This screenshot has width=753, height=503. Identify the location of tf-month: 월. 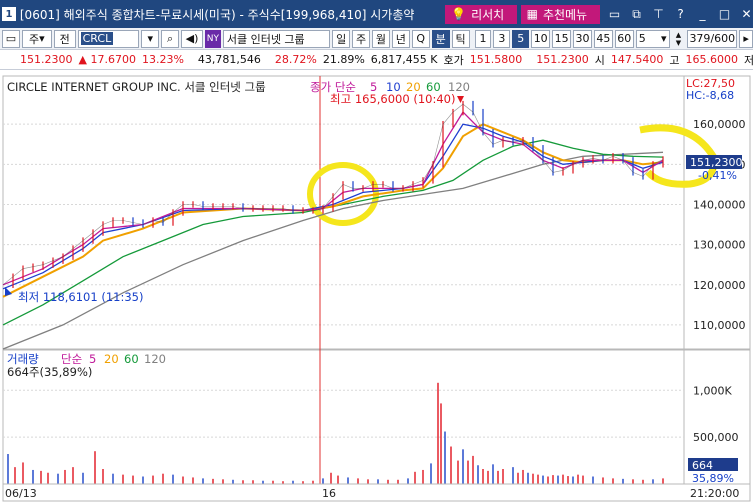
(381, 38).